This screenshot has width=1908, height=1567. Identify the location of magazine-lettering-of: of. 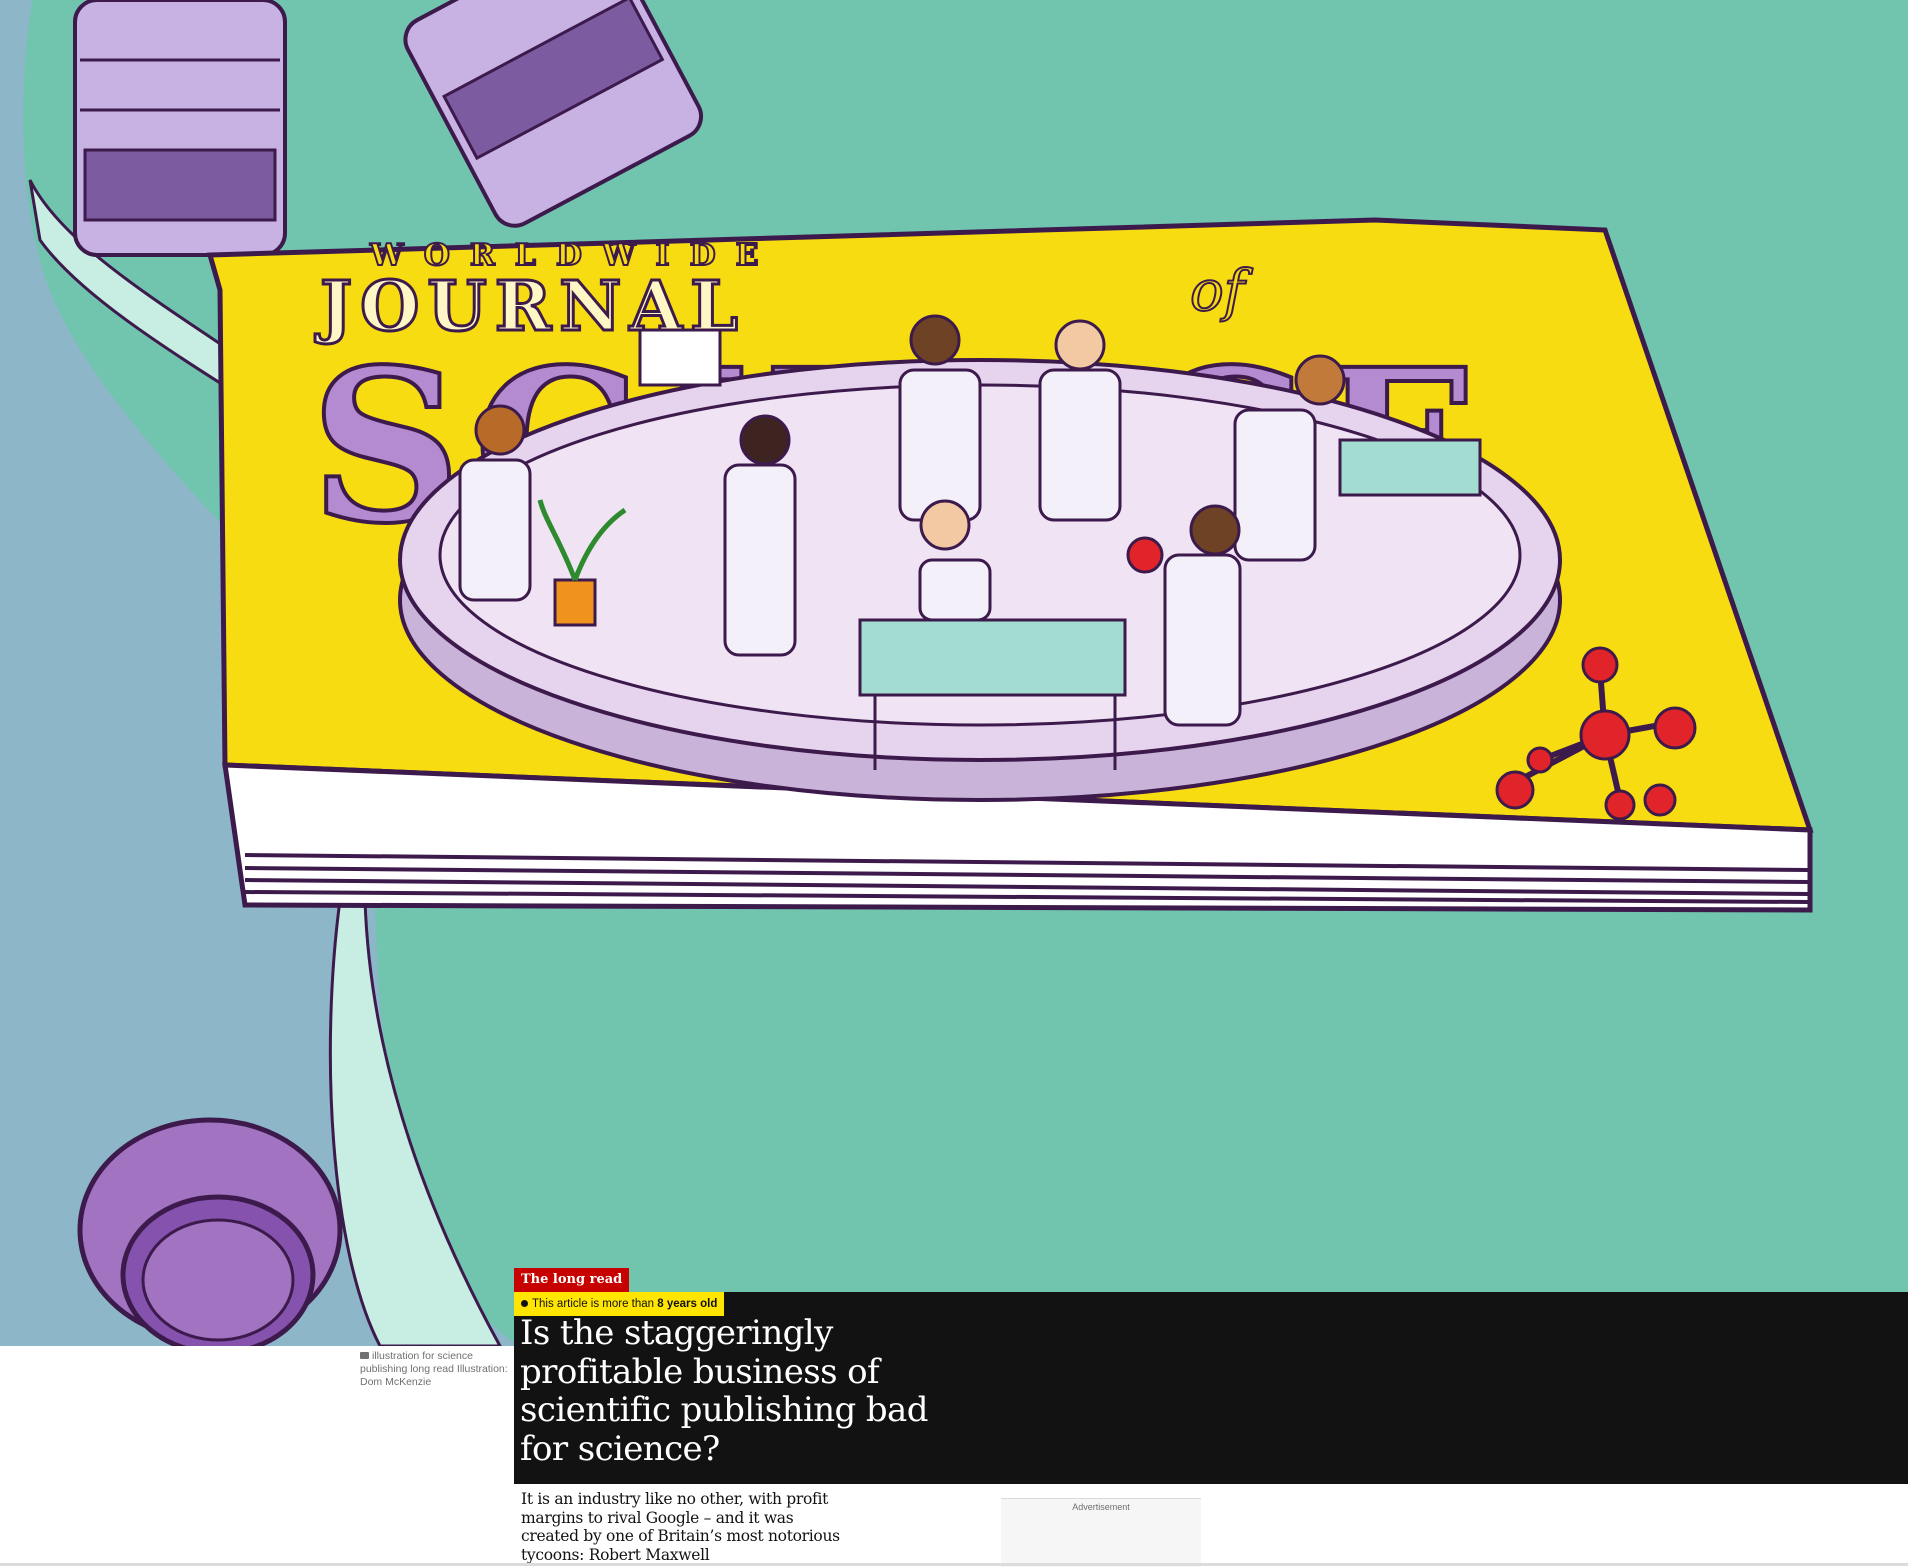
(1222, 291).